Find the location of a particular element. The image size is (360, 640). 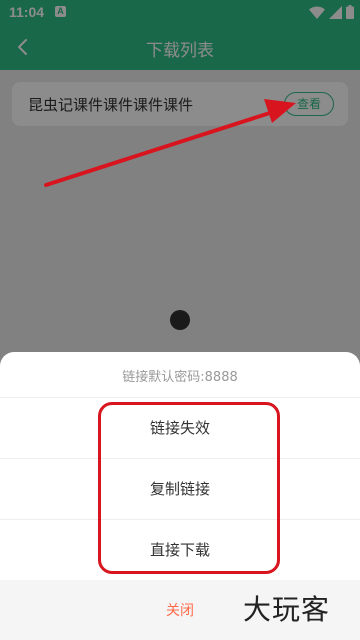

annotation-highlight-box is located at coordinates (189, 488).